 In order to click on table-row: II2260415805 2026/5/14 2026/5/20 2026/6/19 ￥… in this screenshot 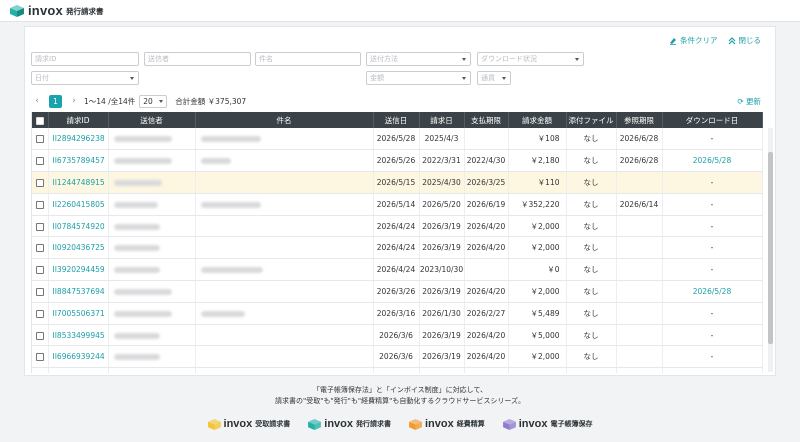, I will do `click(397, 204)`.